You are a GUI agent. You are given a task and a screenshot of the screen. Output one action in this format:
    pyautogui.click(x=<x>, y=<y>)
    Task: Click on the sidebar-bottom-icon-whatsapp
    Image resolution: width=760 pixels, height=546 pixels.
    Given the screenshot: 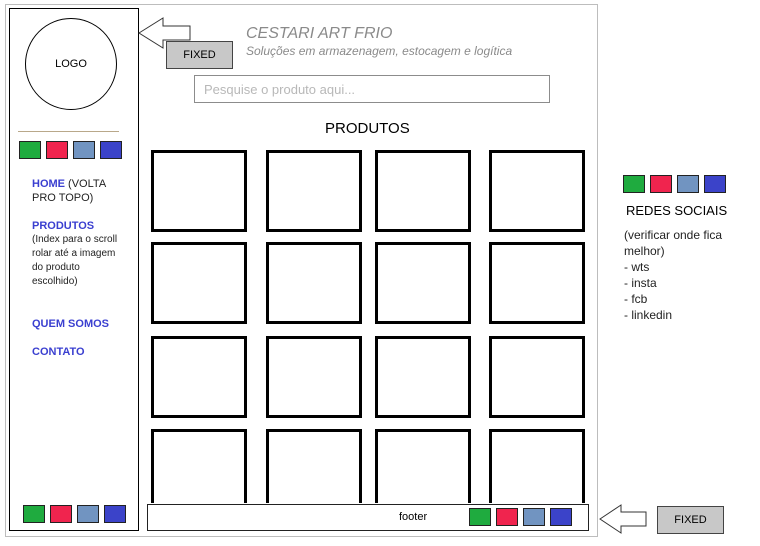 What is the action you would take?
    pyautogui.click(x=34, y=514)
    